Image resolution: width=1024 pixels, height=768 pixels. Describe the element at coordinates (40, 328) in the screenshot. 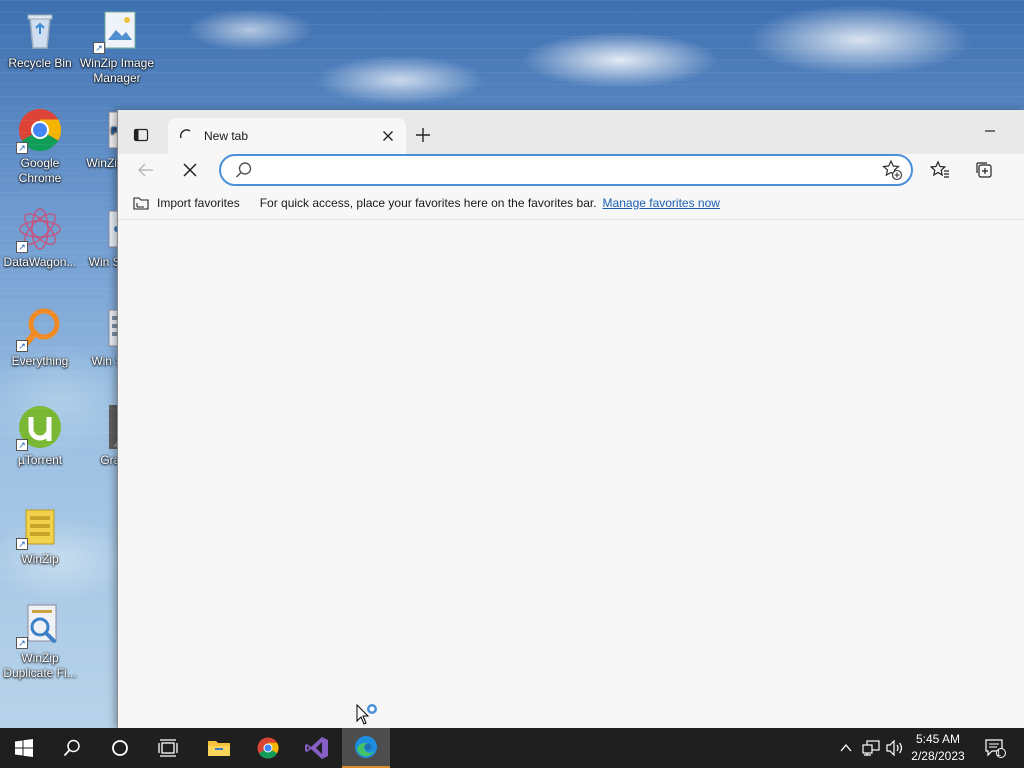

I see `everything-icon: ↗` at that location.